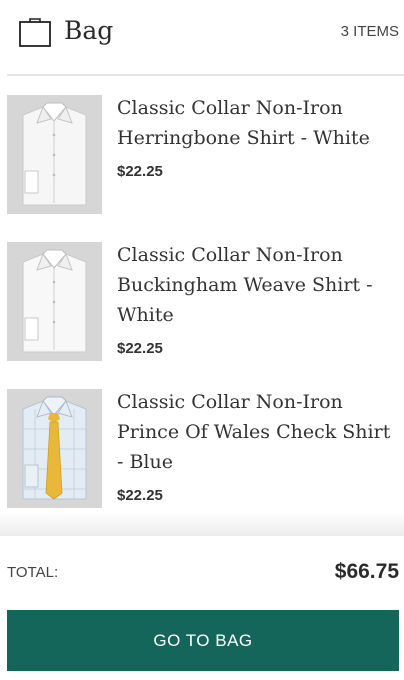 This screenshot has width=404, height=680. Describe the element at coordinates (33, 572) in the screenshot. I see `total-label: TOTAL:` at that location.